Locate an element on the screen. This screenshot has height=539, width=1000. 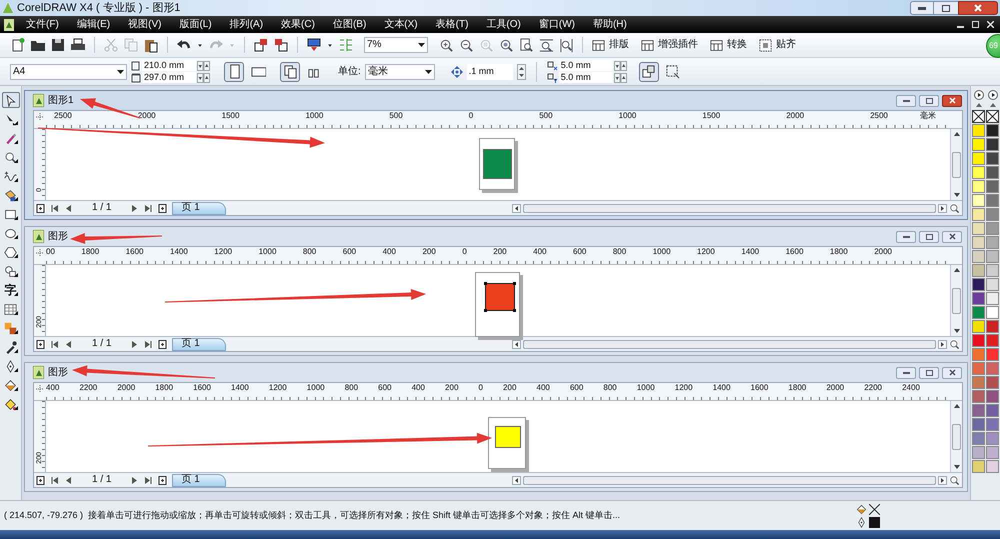
menu-item: 排列(A) is located at coordinates (247, 25).